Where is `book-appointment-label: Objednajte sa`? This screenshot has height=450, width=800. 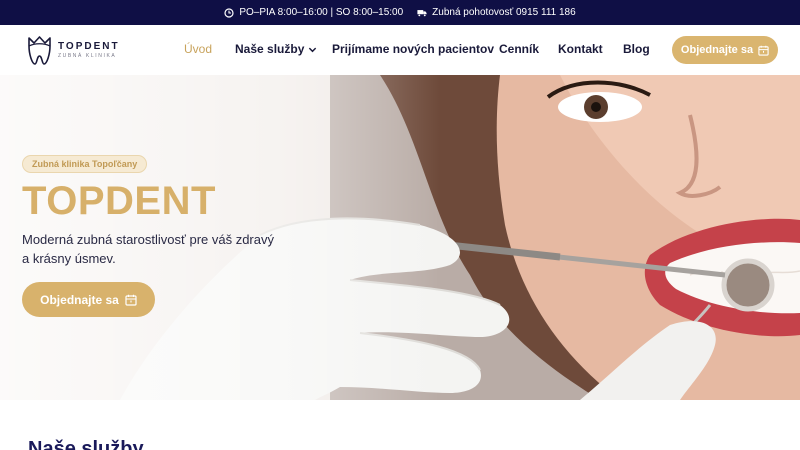 book-appointment-label: Objednajte sa is located at coordinates (717, 50).